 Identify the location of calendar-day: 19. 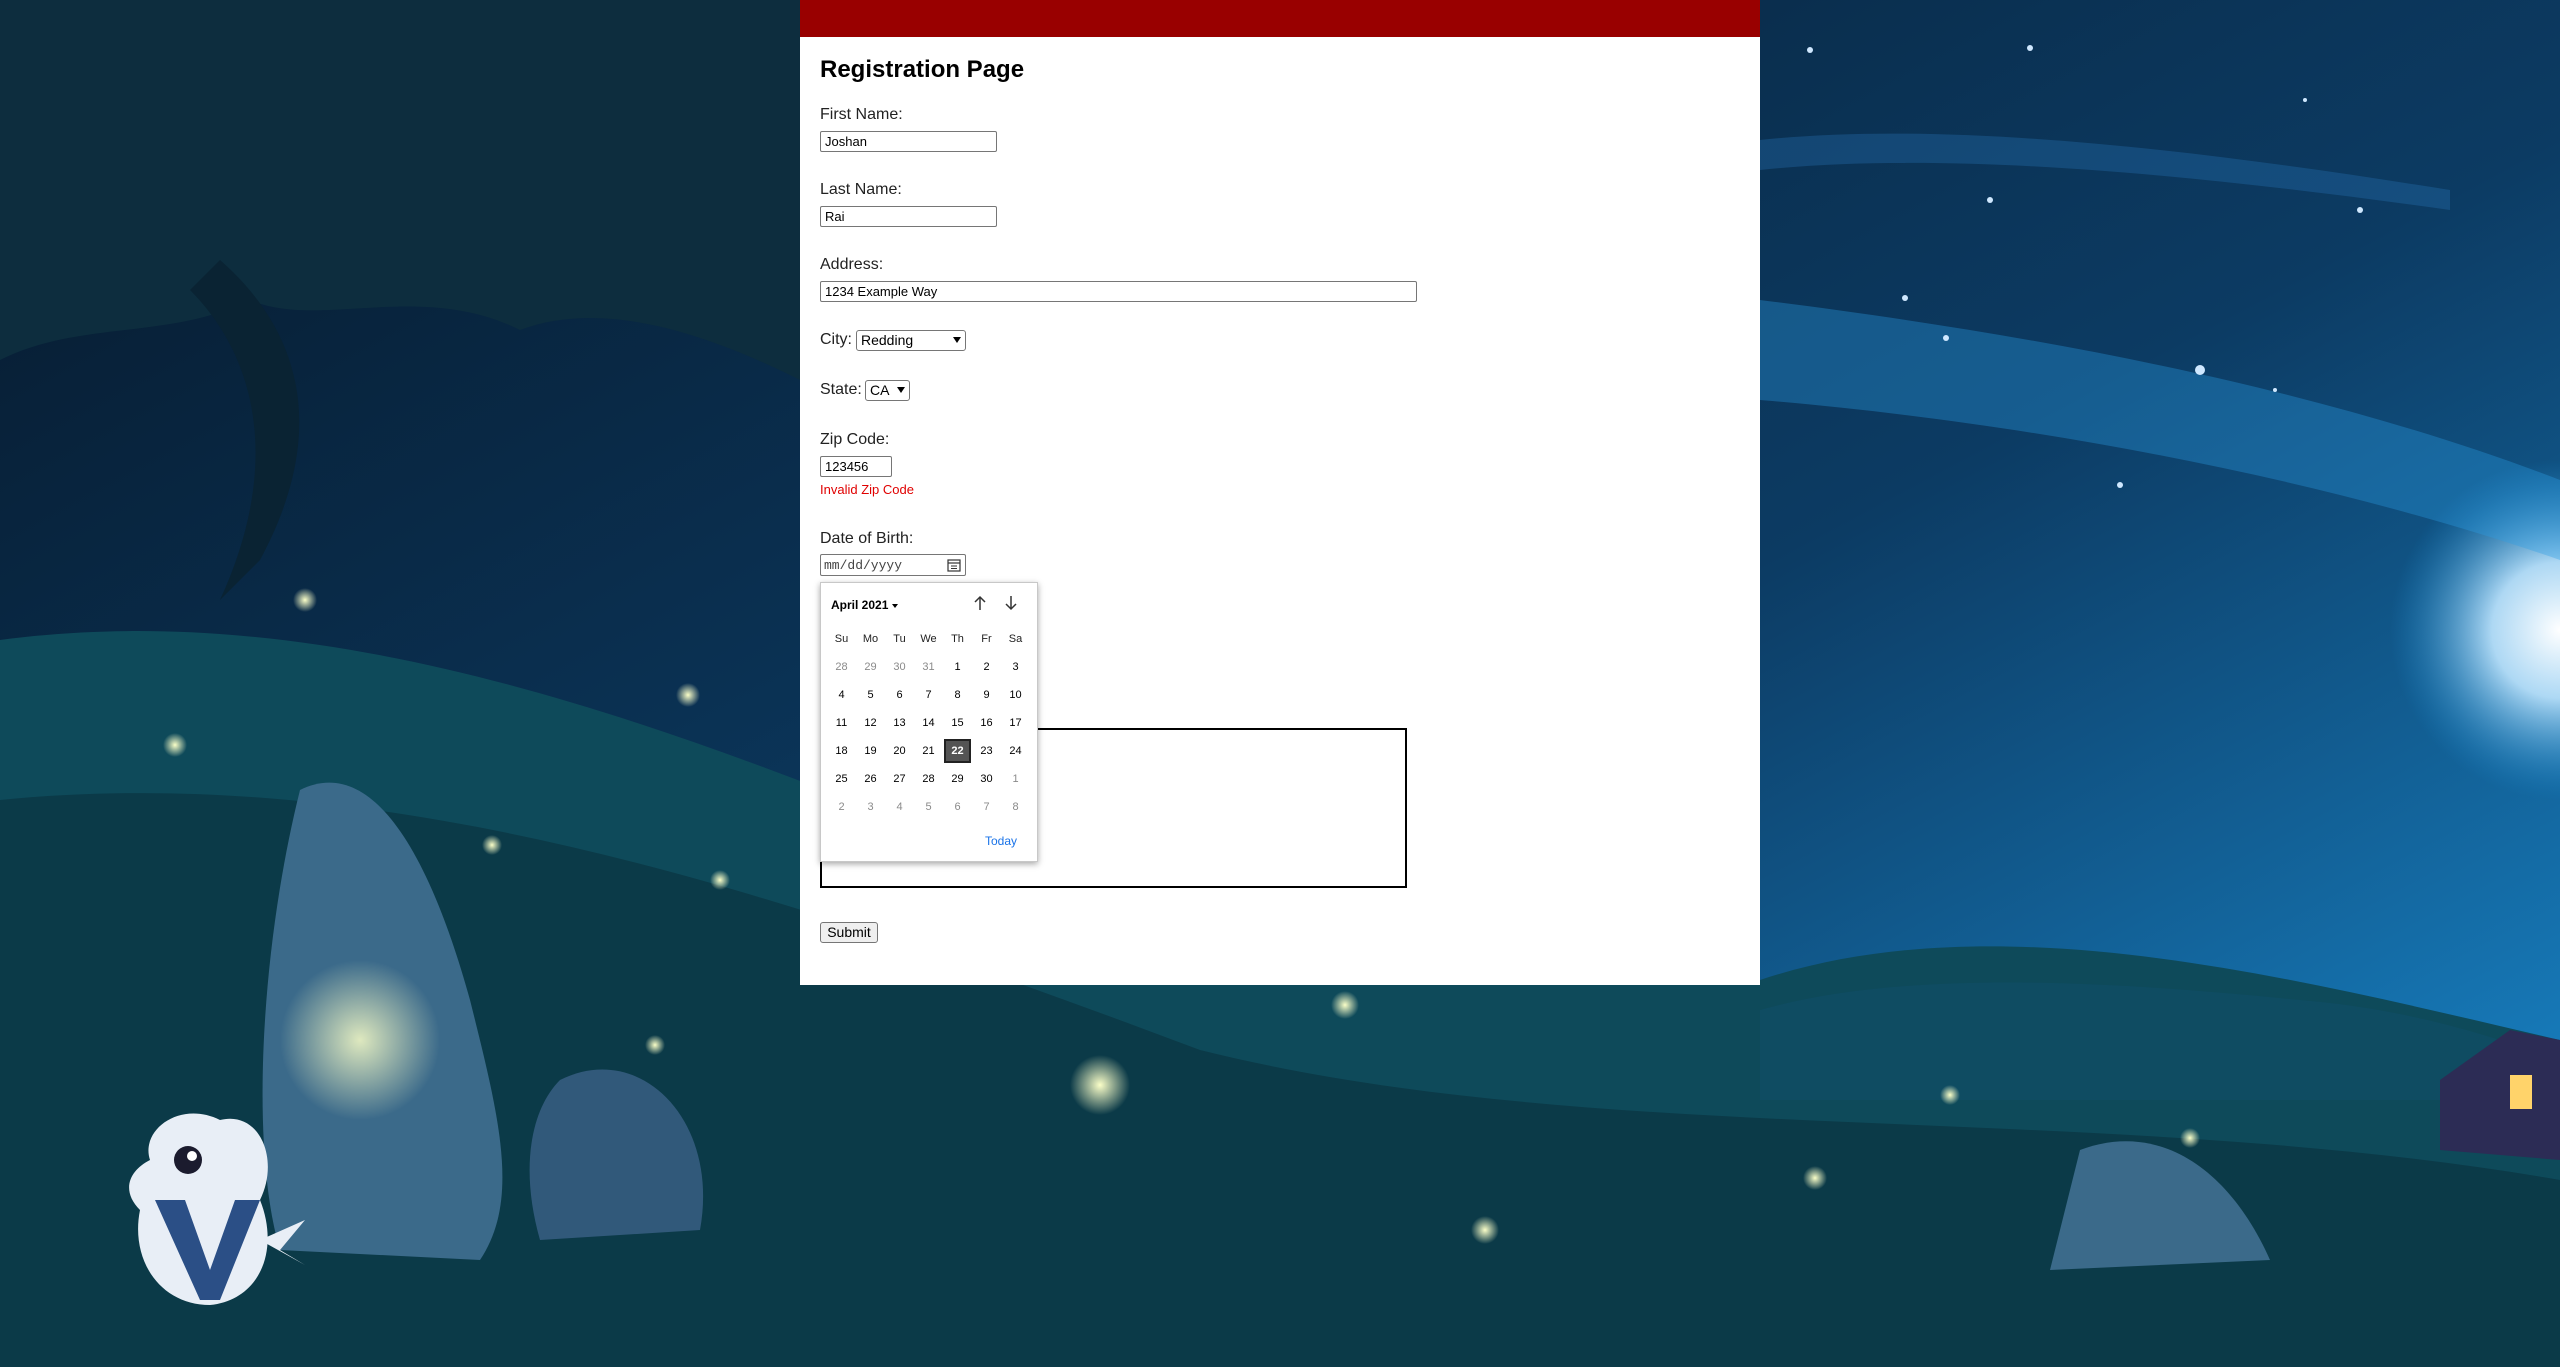
(870, 751).